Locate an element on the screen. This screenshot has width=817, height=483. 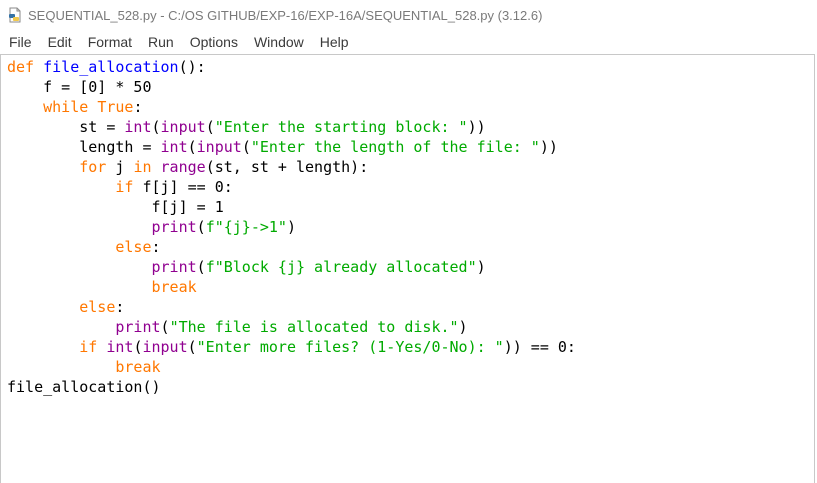
keyword-token: def is located at coordinates (21, 67).